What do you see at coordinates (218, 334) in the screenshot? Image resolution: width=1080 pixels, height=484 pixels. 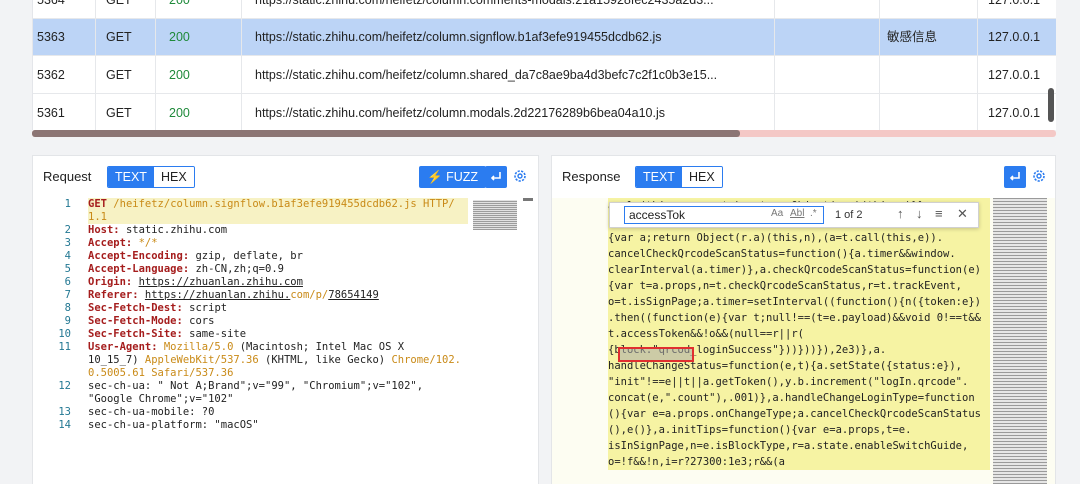 I see `code-token: same-site` at bounding box center [218, 334].